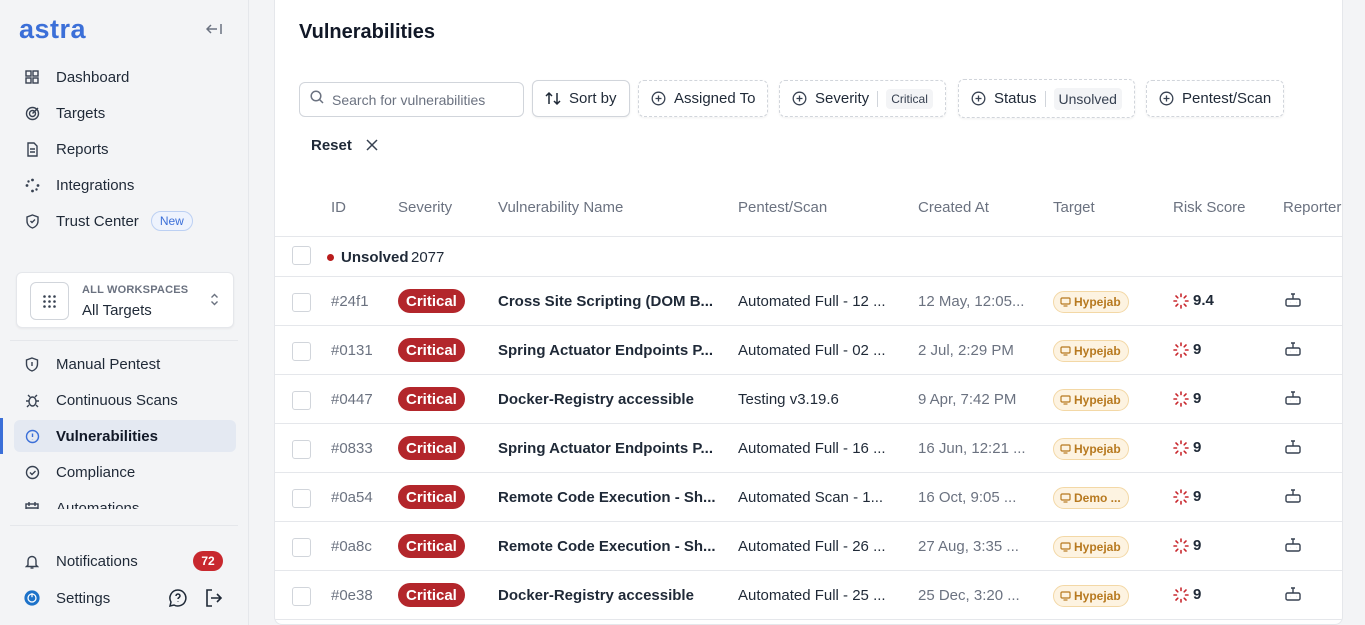  What do you see at coordinates (93, 77) in the screenshot?
I see `nav-label: Dashboard` at bounding box center [93, 77].